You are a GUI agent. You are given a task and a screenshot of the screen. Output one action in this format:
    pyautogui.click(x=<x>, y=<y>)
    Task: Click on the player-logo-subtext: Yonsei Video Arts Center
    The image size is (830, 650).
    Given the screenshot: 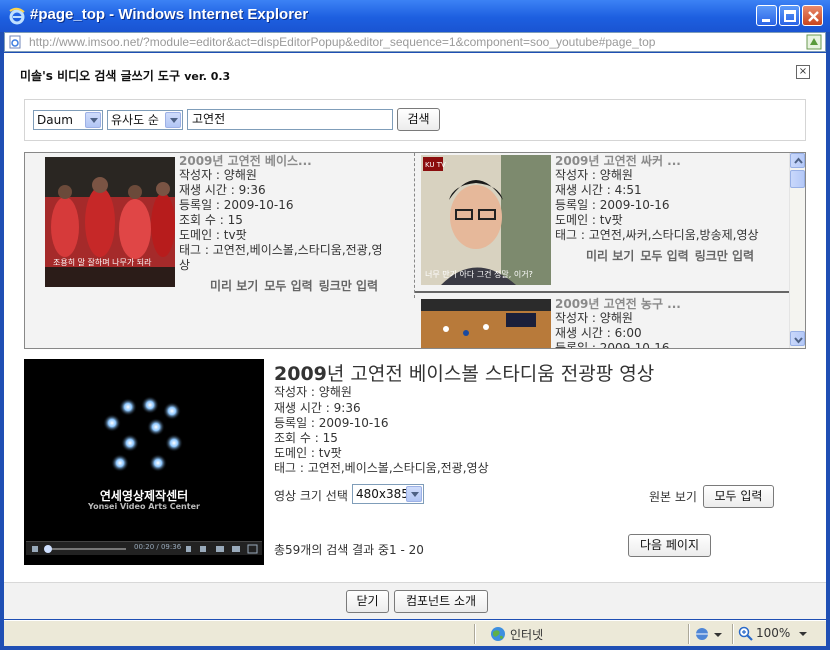 What is the action you would take?
    pyautogui.click(x=144, y=506)
    